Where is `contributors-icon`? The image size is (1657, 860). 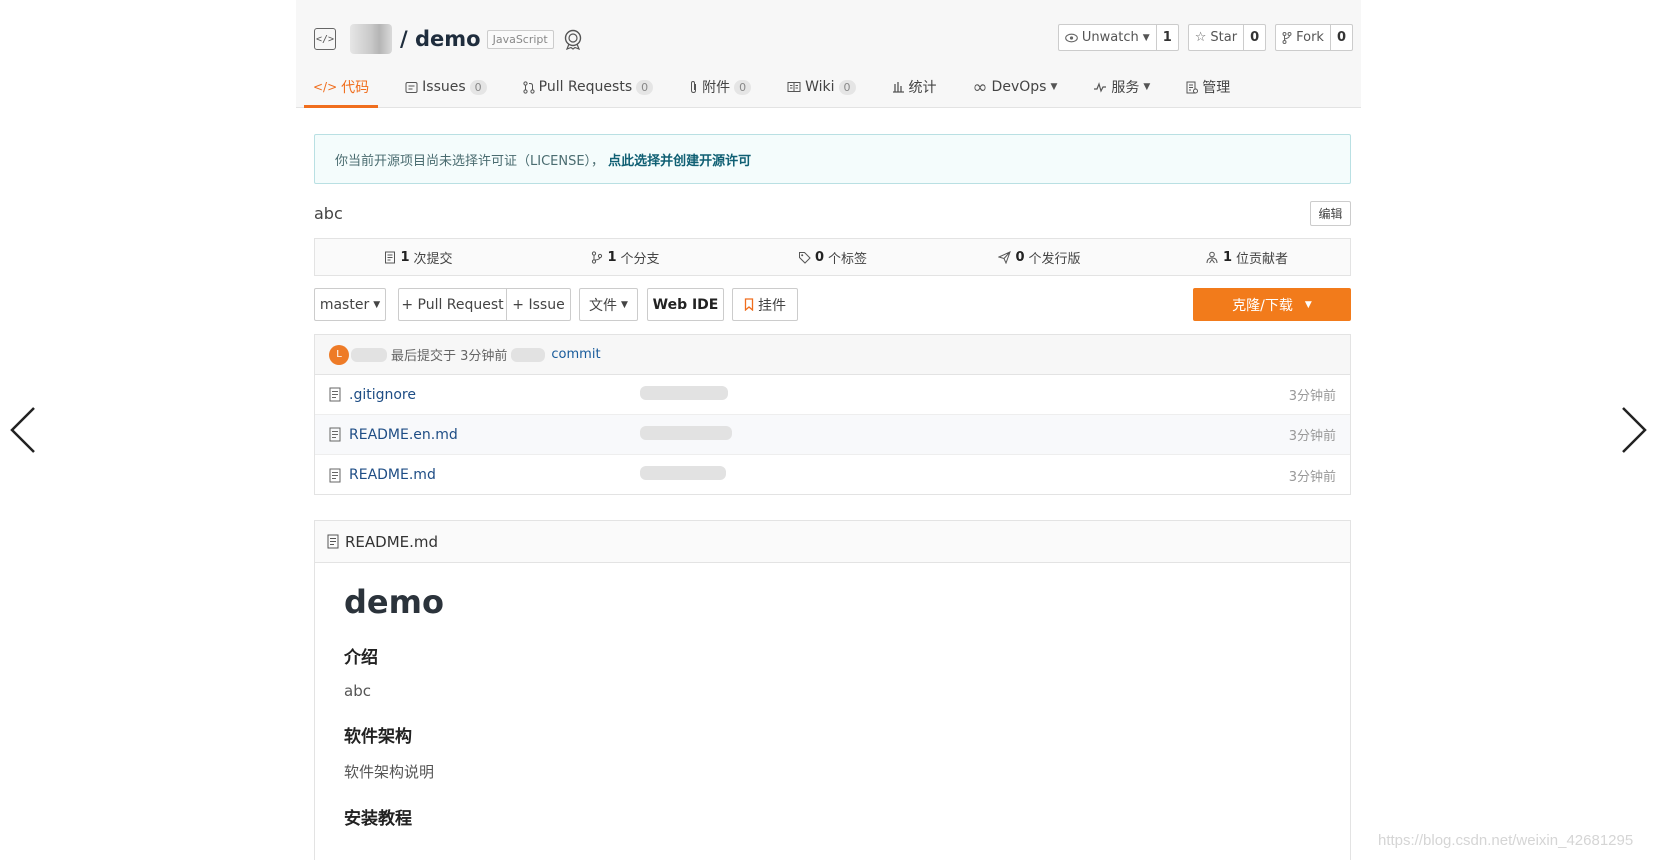 contributors-icon is located at coordinates (1212, 257).